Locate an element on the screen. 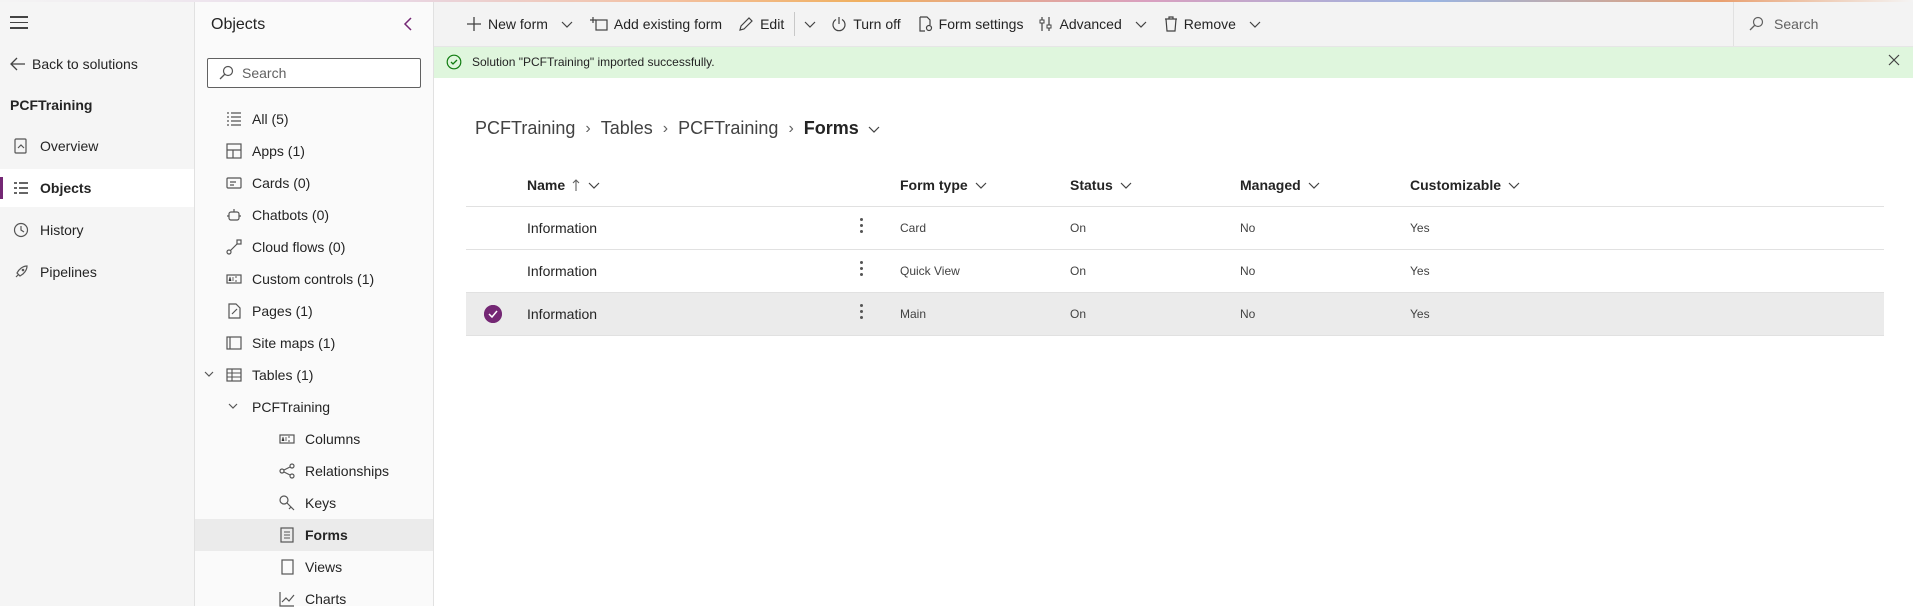 This screenshot has width=1913, height=615. row-selected-checkmark-icon is located at coordinates (493, 314).